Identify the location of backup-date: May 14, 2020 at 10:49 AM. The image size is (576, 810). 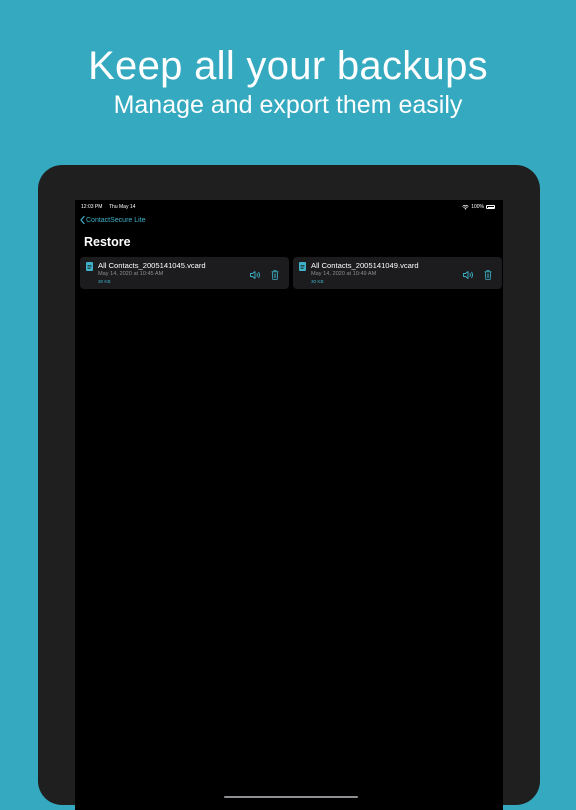
(344, 274).